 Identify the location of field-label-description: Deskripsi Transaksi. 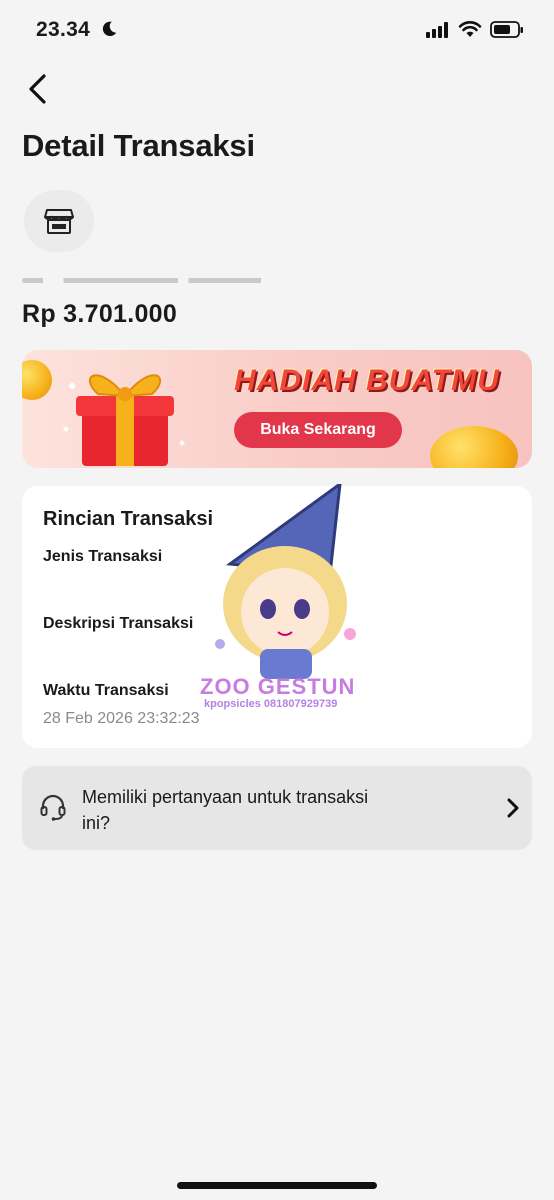
(118, 623).